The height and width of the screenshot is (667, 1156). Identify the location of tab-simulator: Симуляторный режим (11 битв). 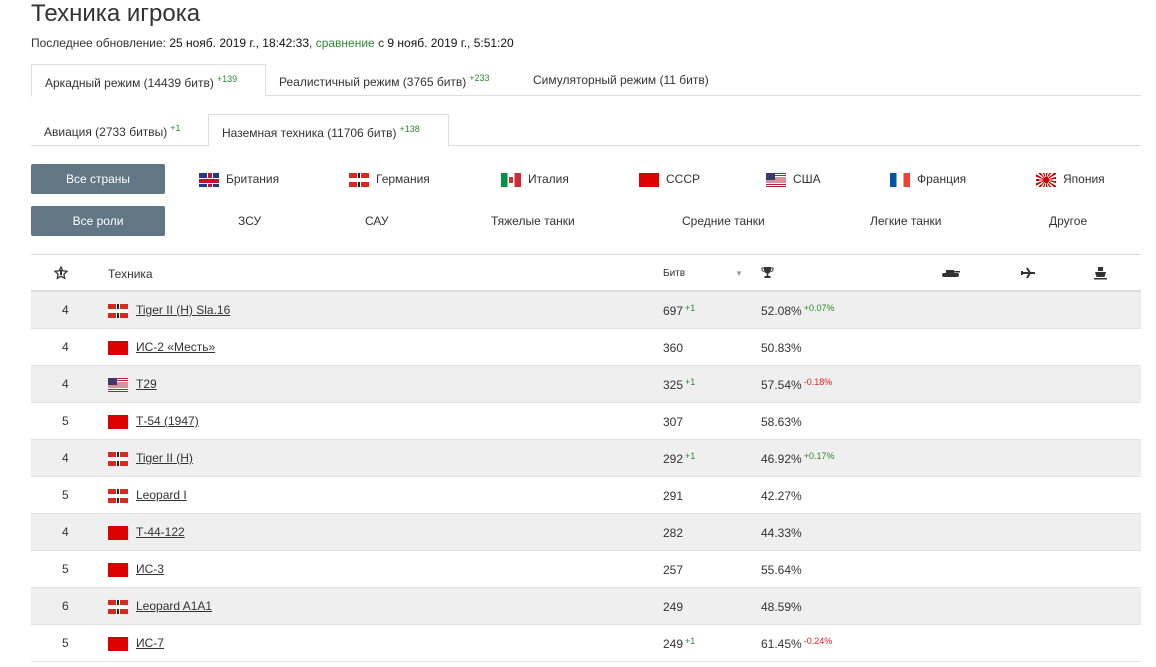
(621, 80).